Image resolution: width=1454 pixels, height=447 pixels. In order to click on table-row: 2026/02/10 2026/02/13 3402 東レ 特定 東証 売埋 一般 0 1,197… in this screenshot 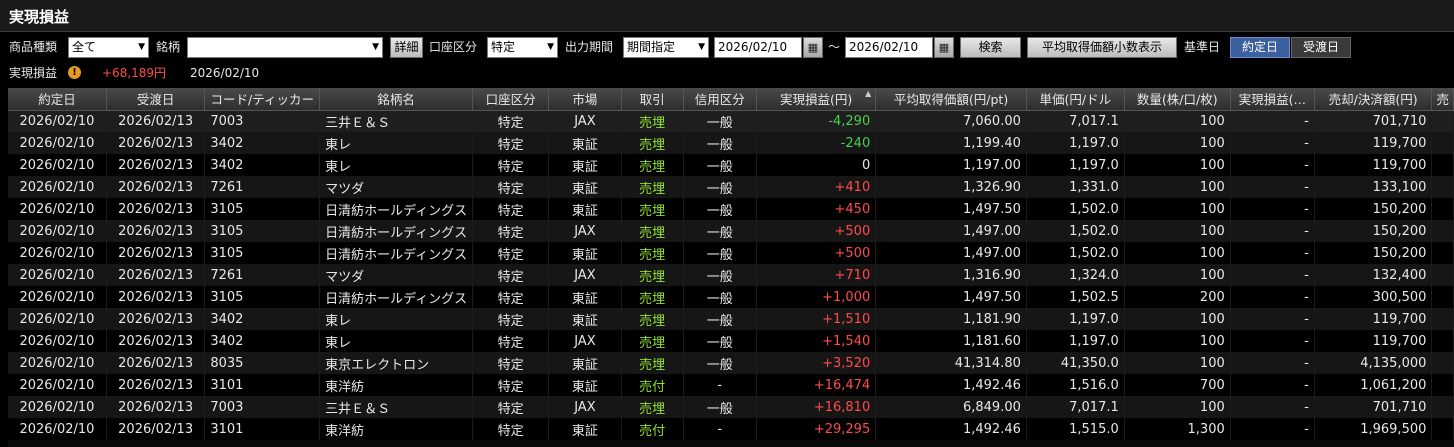, I will do `click(731, 165)`.